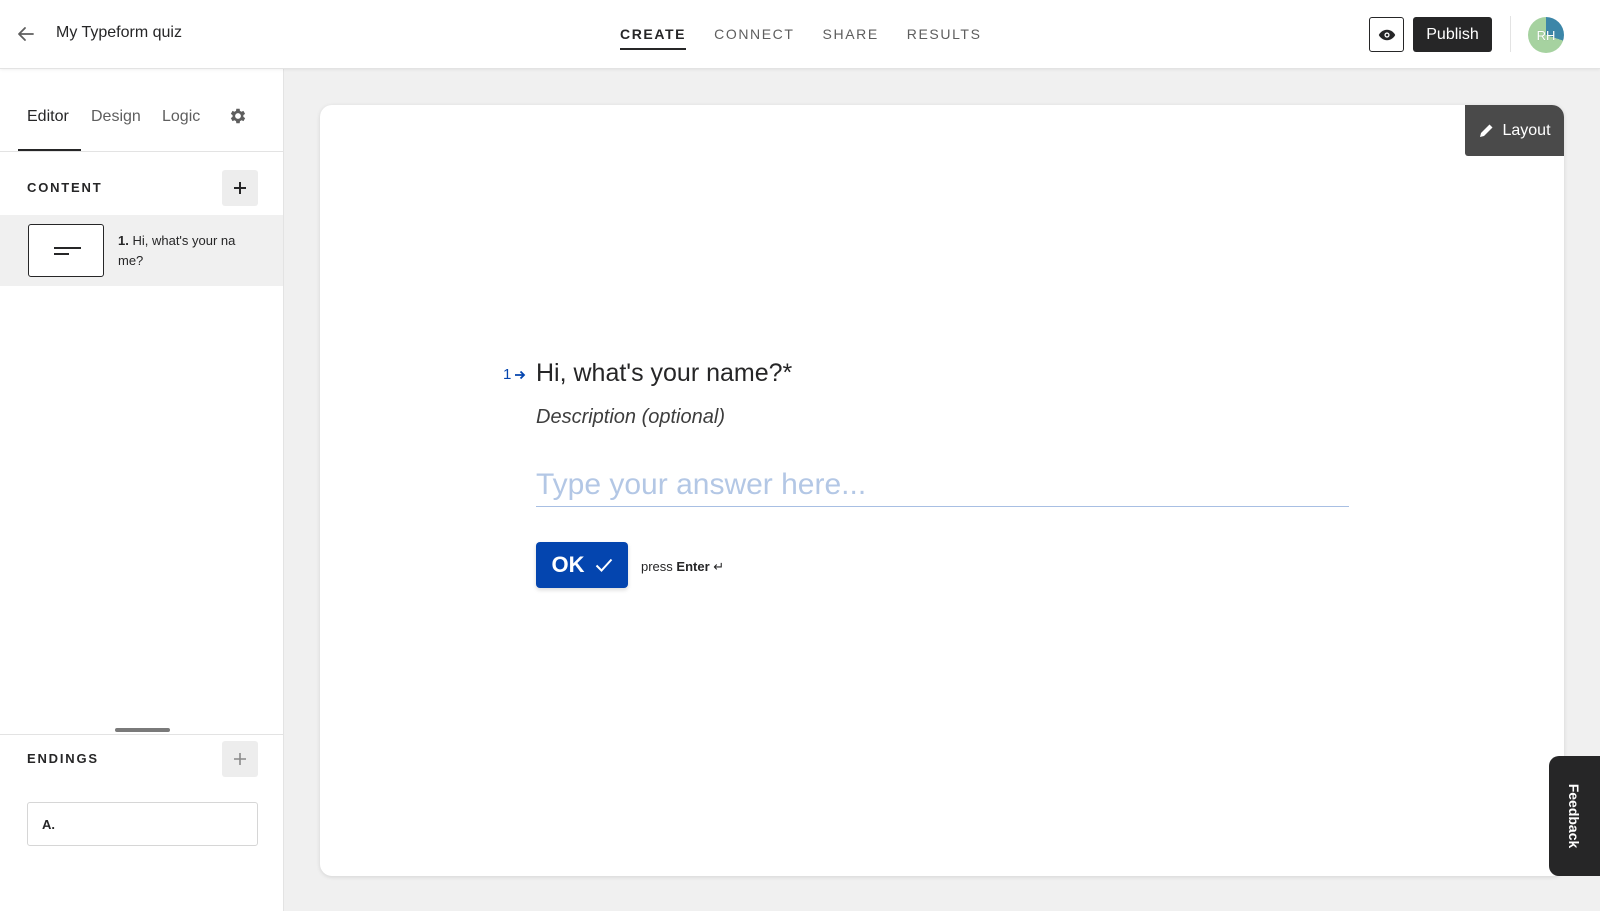  Describe the element at coordinates (603, 565) in the screenshot. I see `checkmark-icon` at that location.